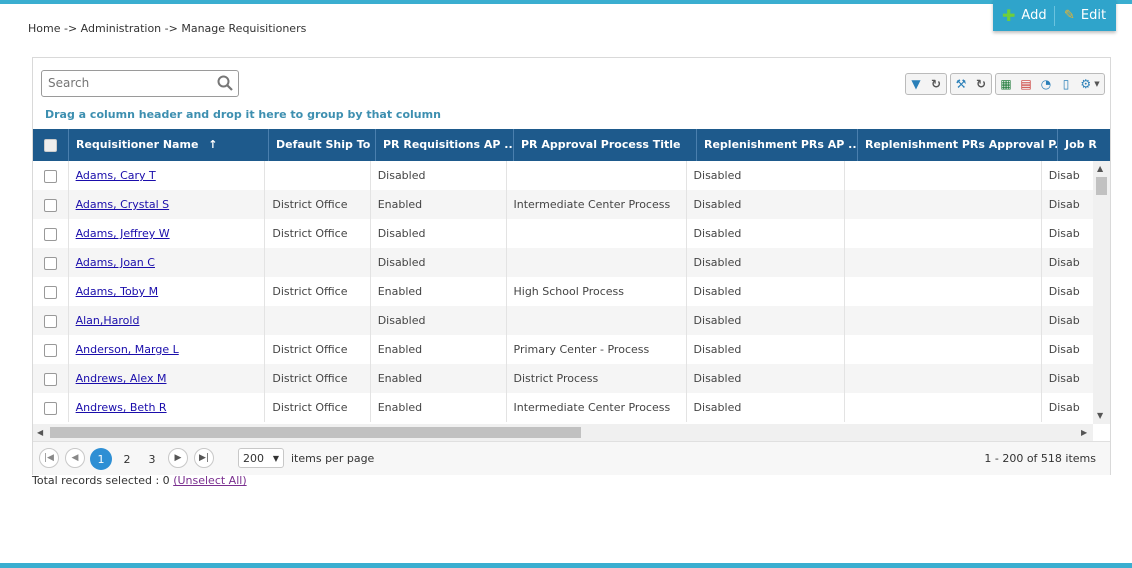 This screenshot has width=1132, height=568. I want to click on settings-group: ⚒ ↻, so click(971, 84).